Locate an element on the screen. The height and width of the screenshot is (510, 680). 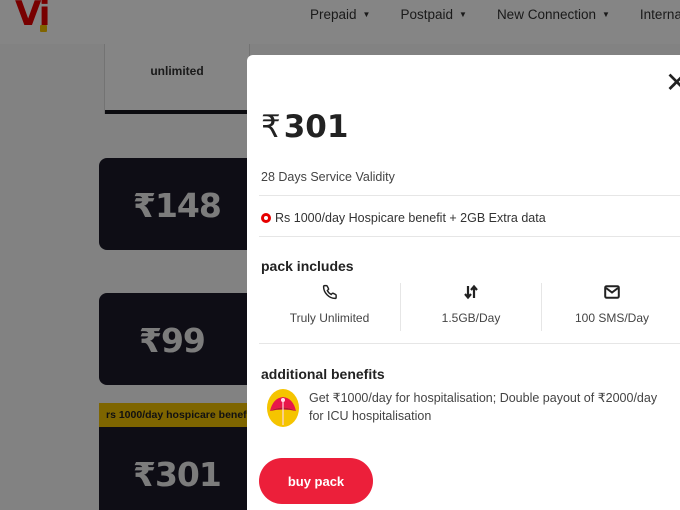
price-value: 301 is located at coordinates (316, 127).